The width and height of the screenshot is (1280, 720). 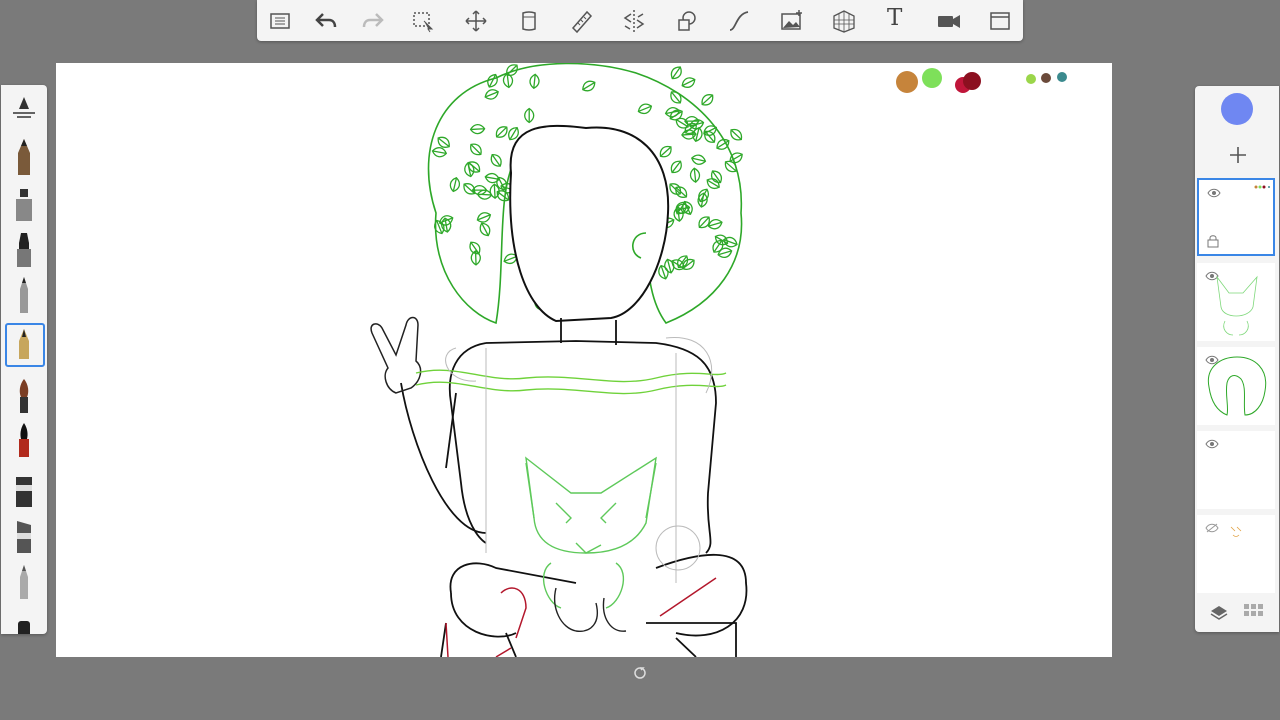 What do you see at coordinates (981, 80) in the screenshot?
I see `color-palette-swatches` at bounding box center [981, 80].